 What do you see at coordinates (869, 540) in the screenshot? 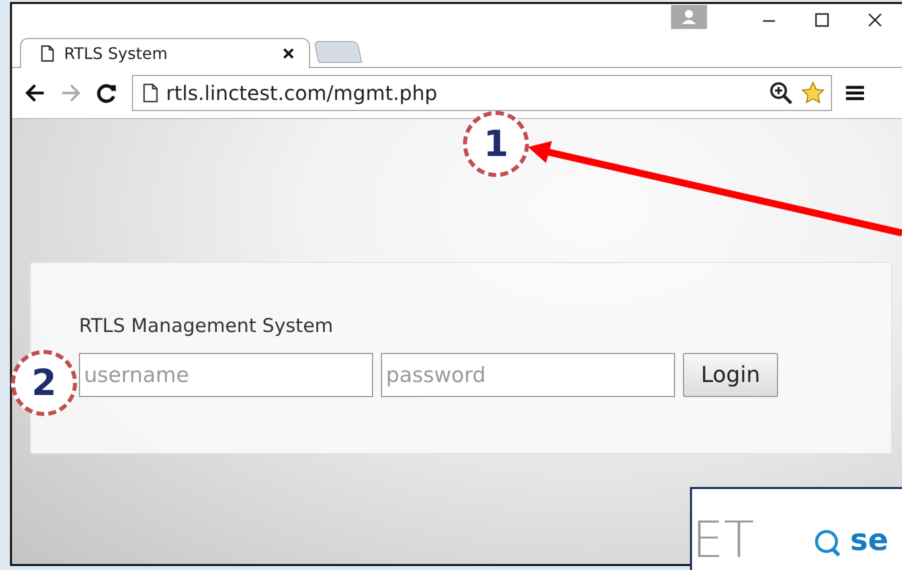
I see `search-label: se` at bounding box center [869, 540].